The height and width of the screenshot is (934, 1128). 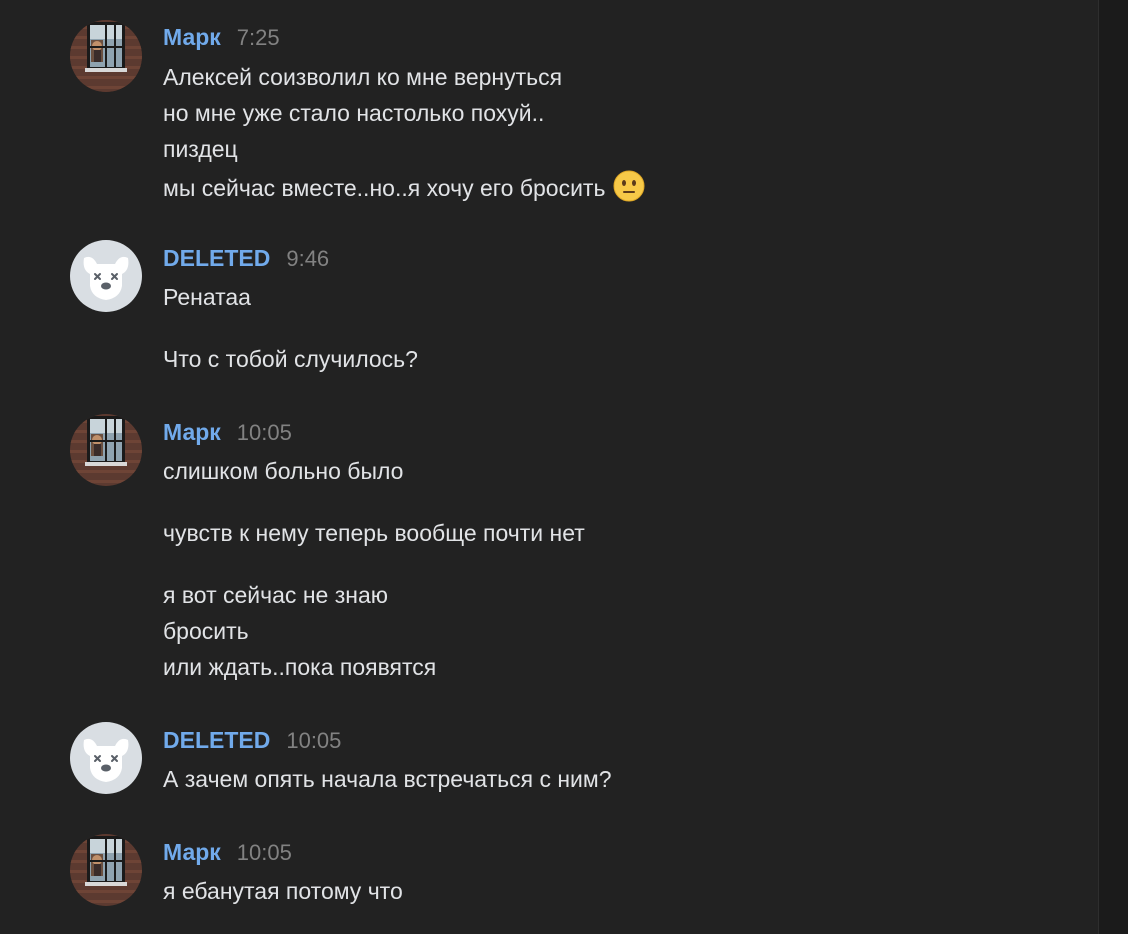 What do you see at coordinates (387, 779) in the screenshot?
I see `message-text: А зачем опять начала встречаться с ним?` at bounding box center [387, 779].